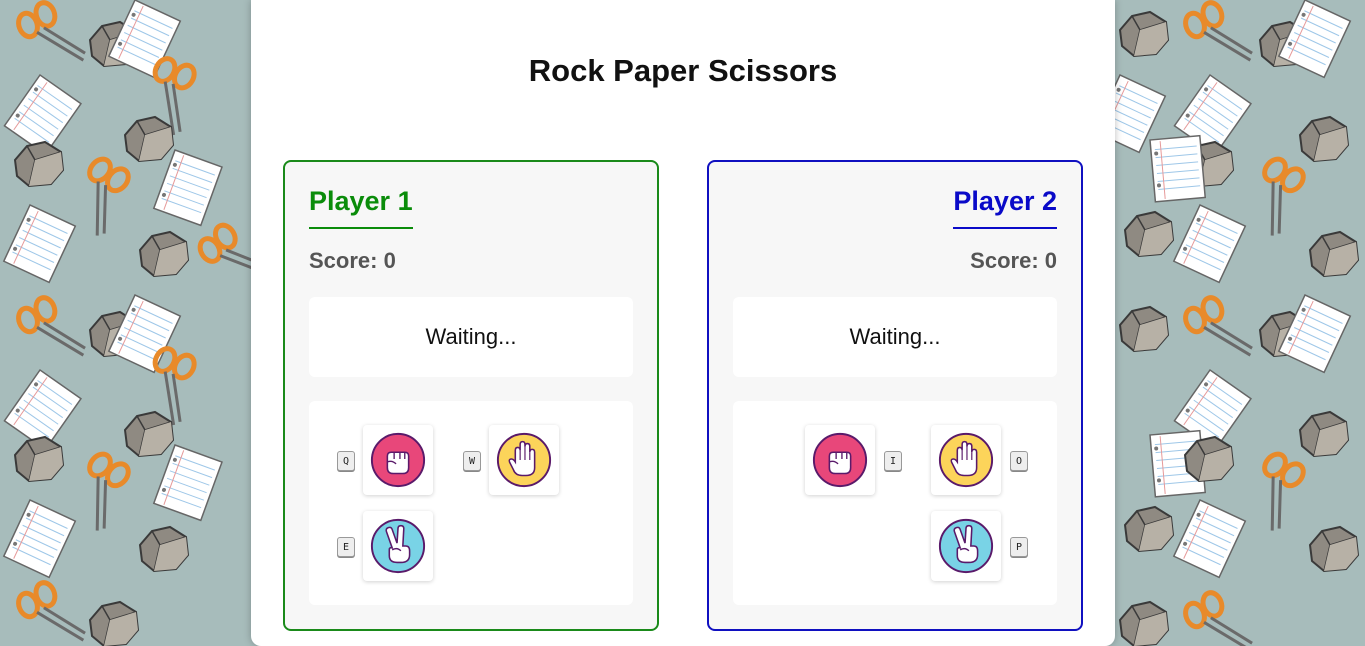  What do you see at coordinates (893, 461) in the screenshot?
I see `key-hint-i: I` at bounding box center [893, 461].